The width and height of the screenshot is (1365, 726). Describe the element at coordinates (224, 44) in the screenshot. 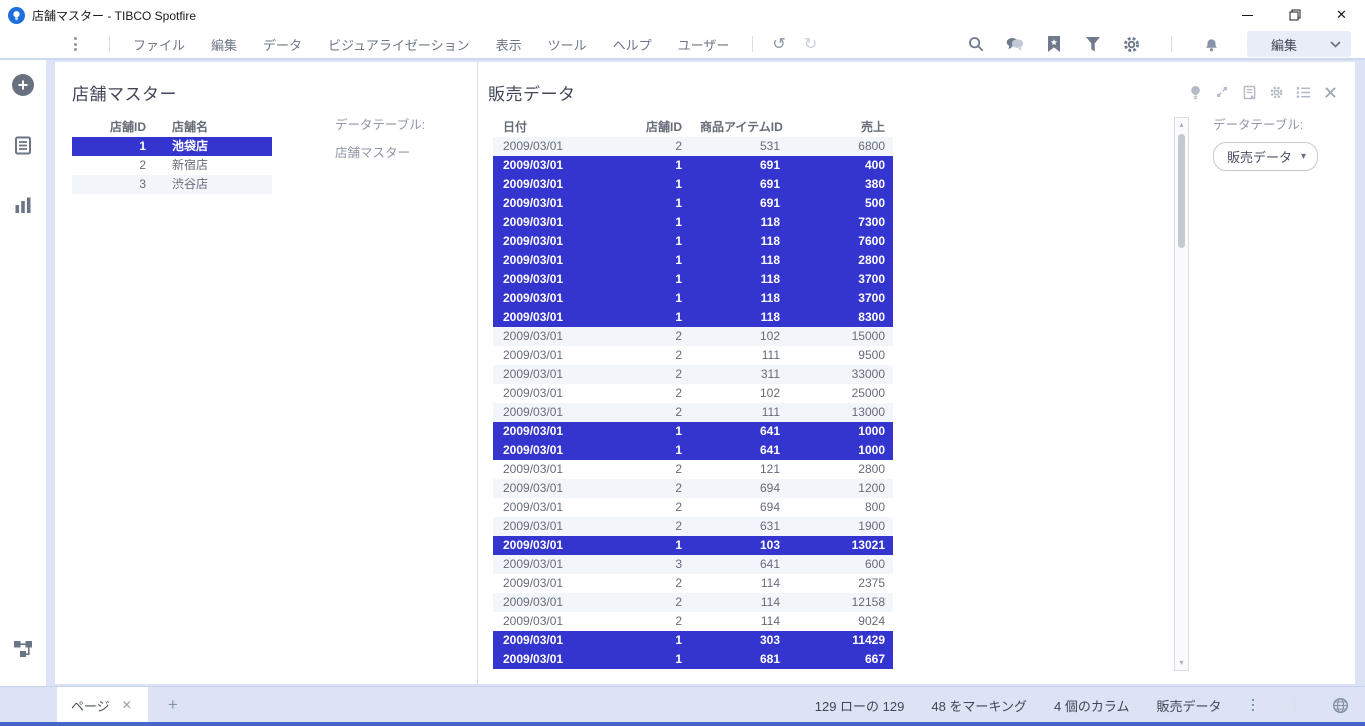

I see `menu-item: 編集` at that location.